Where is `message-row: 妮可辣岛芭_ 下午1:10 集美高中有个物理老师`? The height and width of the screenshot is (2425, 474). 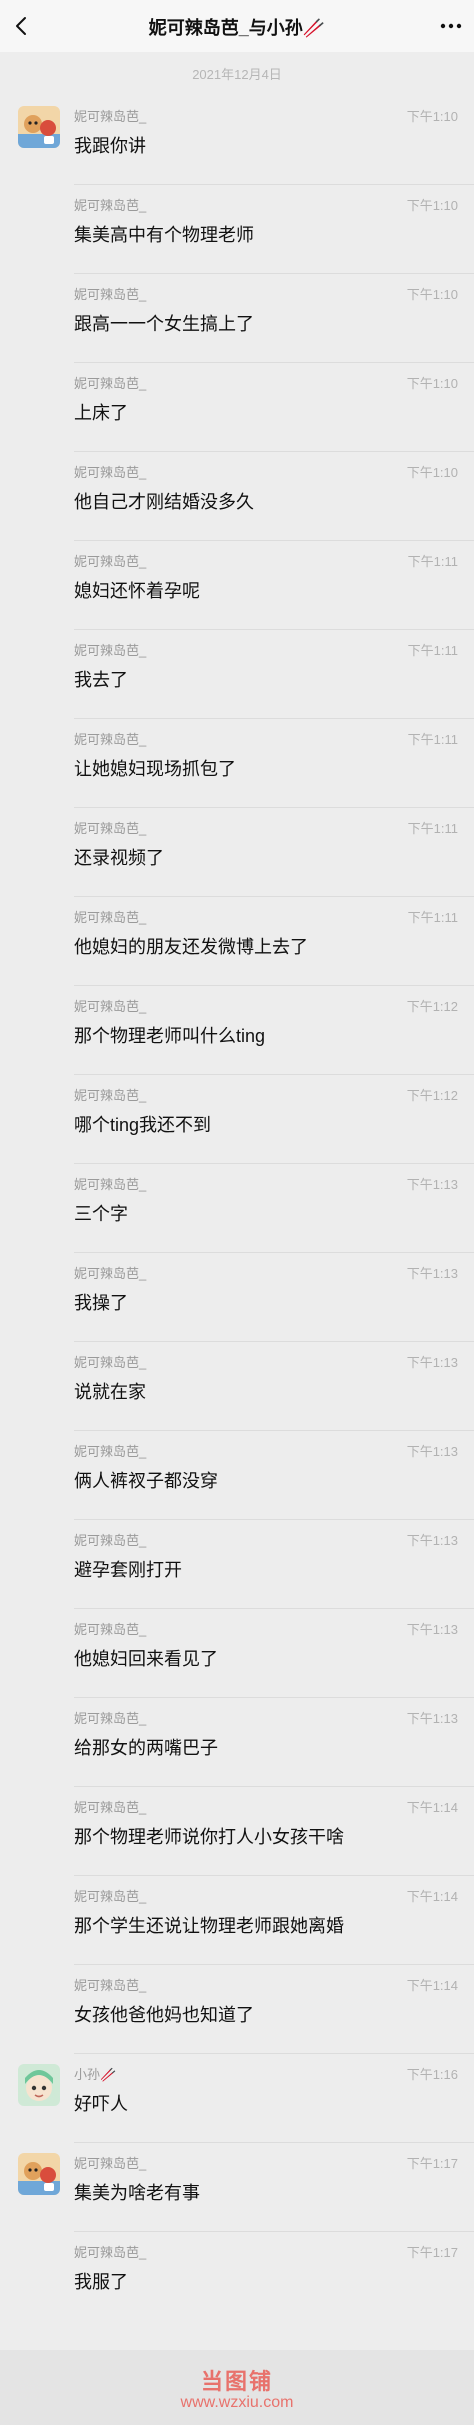 message-row: 妮可辣岛芭_ 下午1:10 集美高中有个物理老师 is located at coordinates (237, 229).